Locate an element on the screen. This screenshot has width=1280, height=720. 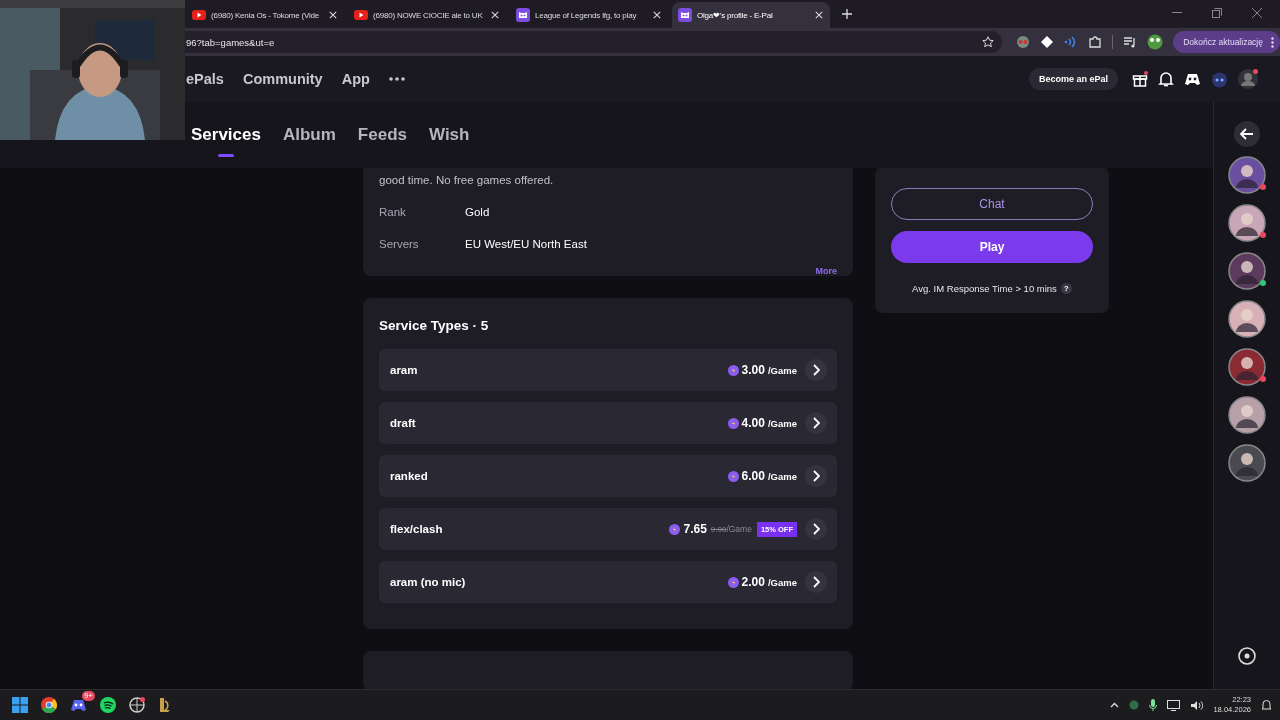
field-label: Rank is located at coordinates (393, 212).